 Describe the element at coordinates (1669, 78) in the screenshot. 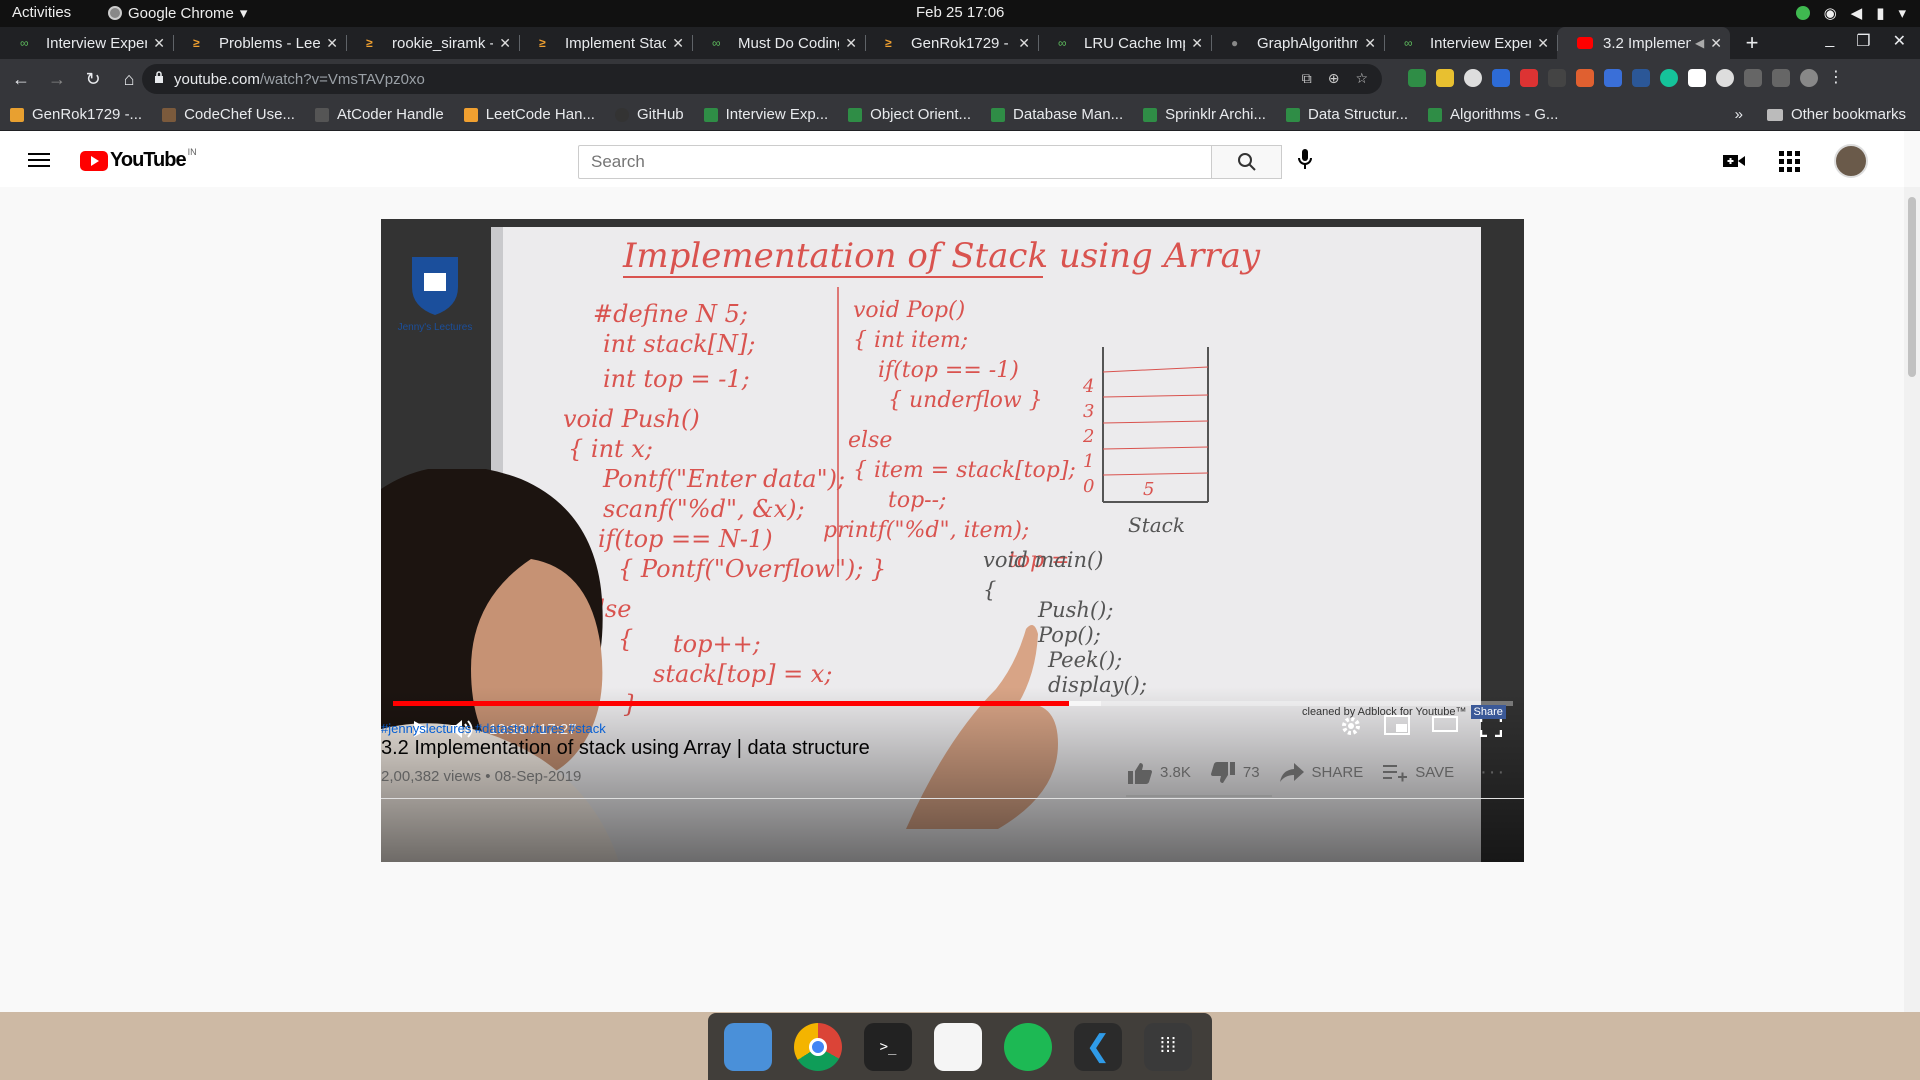

I see `grammarly-icon` at that location.